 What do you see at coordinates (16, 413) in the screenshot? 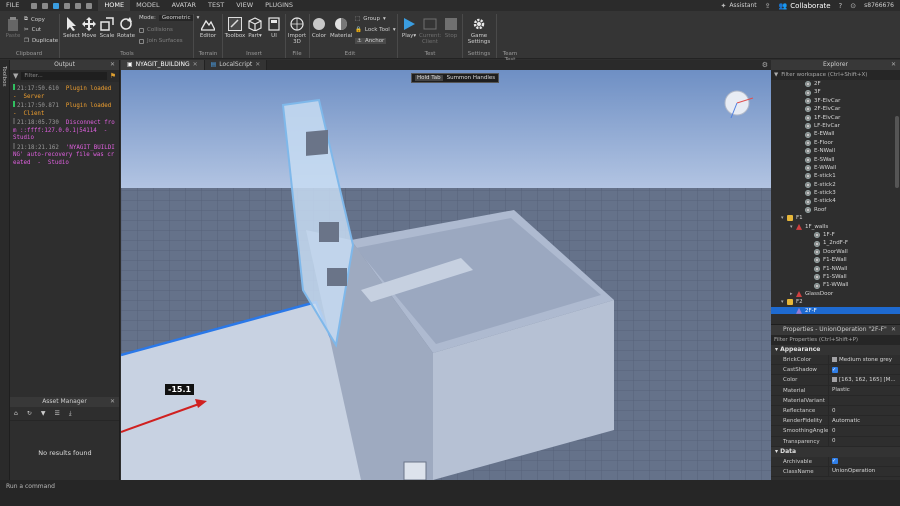
I see `home-icon: ⌂` at bounding box center [16, 413].